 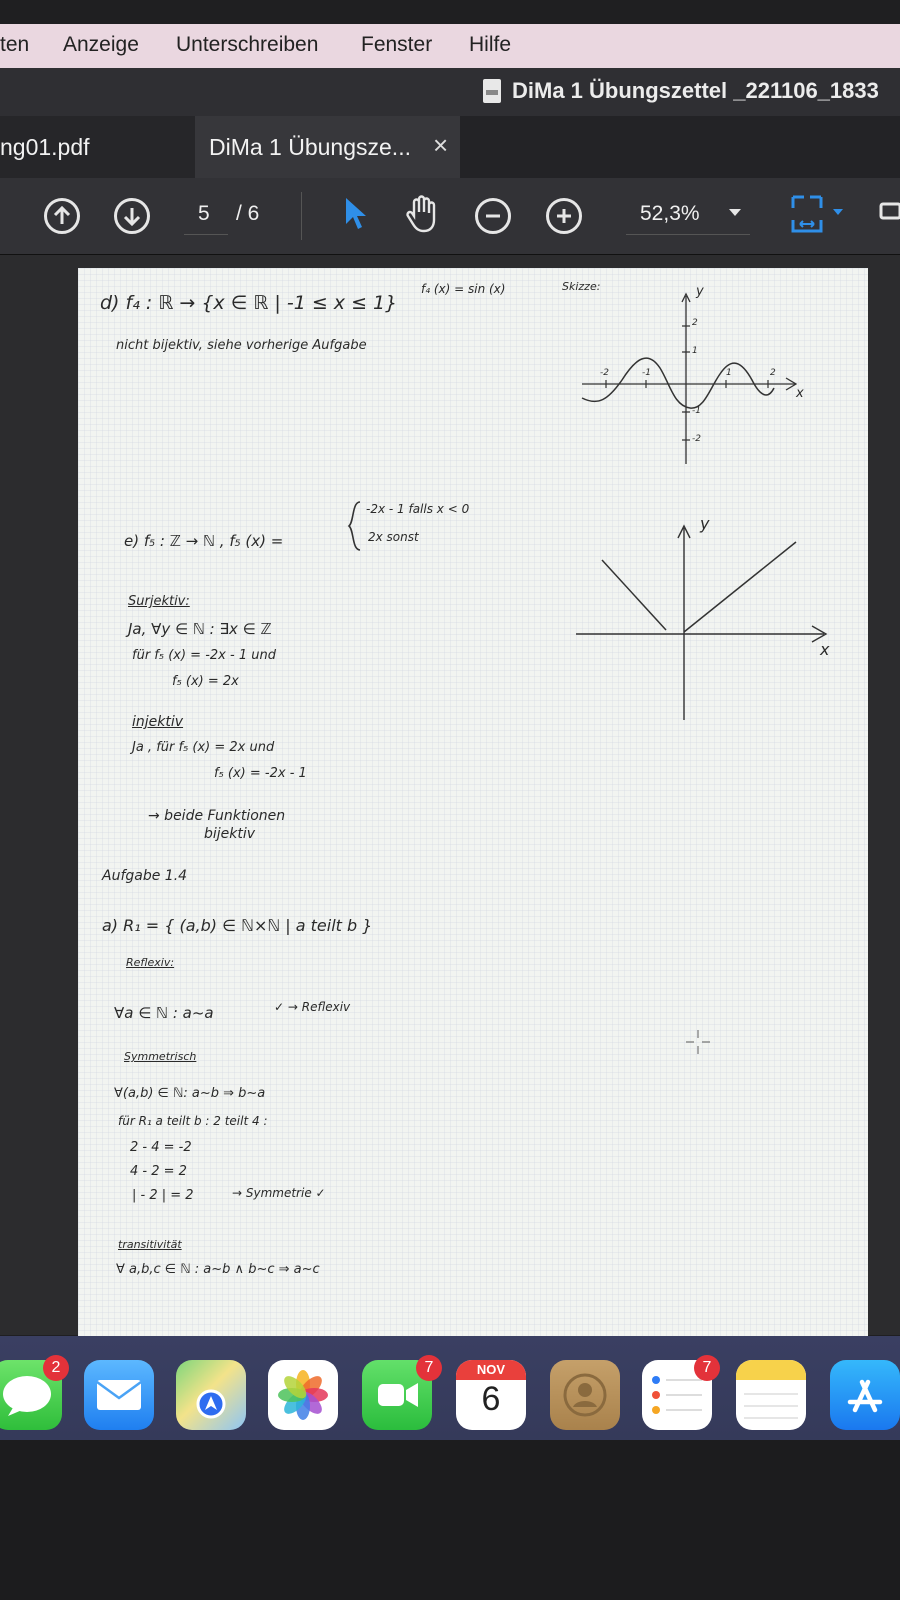 What do you see at coordinates (249, 303) in the screenshot?
I see `task-d-heading: d) f₄ : ℝ → {x ∈ ℝ | -1 ≤ x ≤ 1}` at bounding box center [249, 303].